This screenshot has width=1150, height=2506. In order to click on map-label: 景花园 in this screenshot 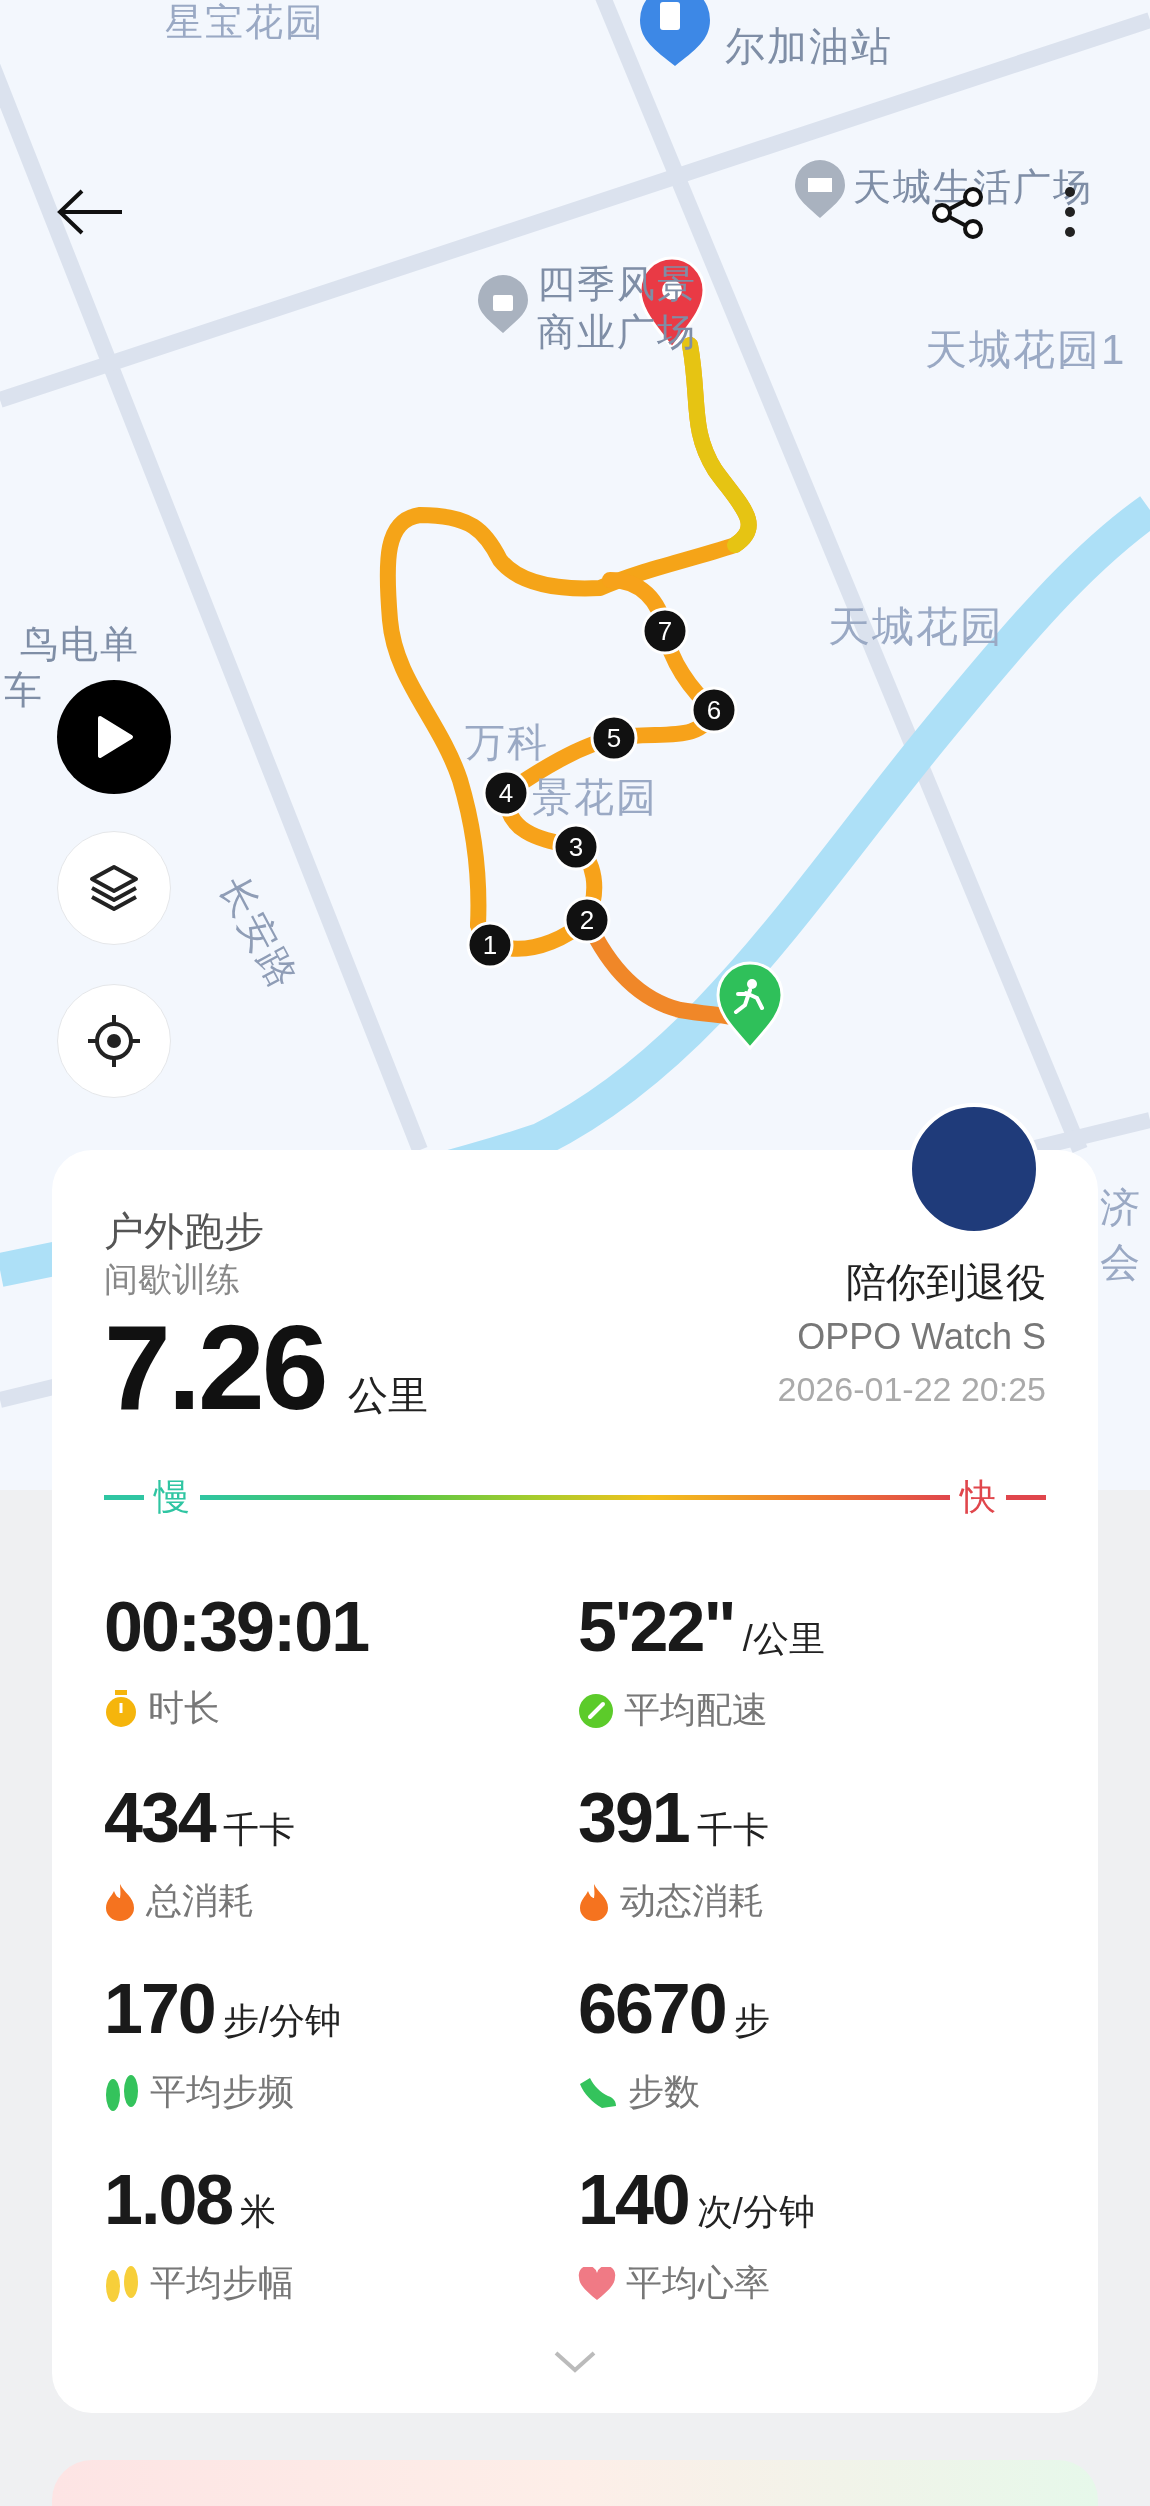, I will do `click(595, 797)`.